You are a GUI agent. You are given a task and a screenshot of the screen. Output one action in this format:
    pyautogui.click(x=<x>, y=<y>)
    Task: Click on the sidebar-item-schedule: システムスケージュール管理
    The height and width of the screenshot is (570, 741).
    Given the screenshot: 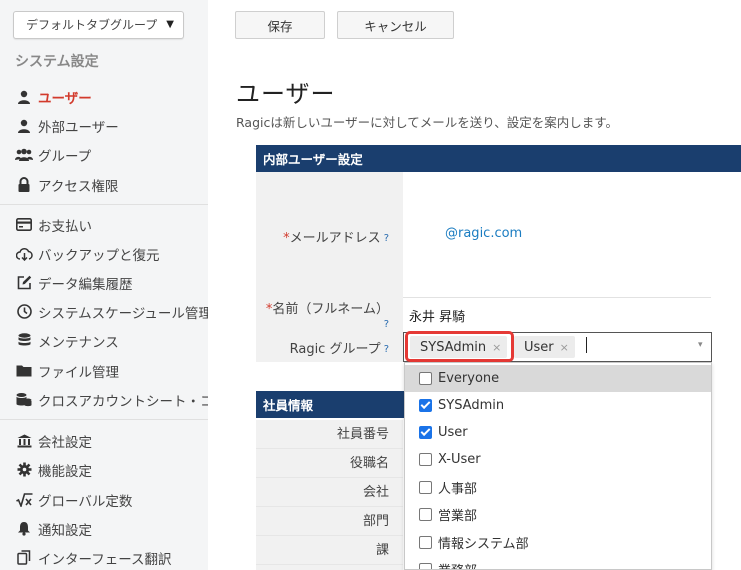 What is the action you would take?
    pyautogui.click(x=104, y=311)
    